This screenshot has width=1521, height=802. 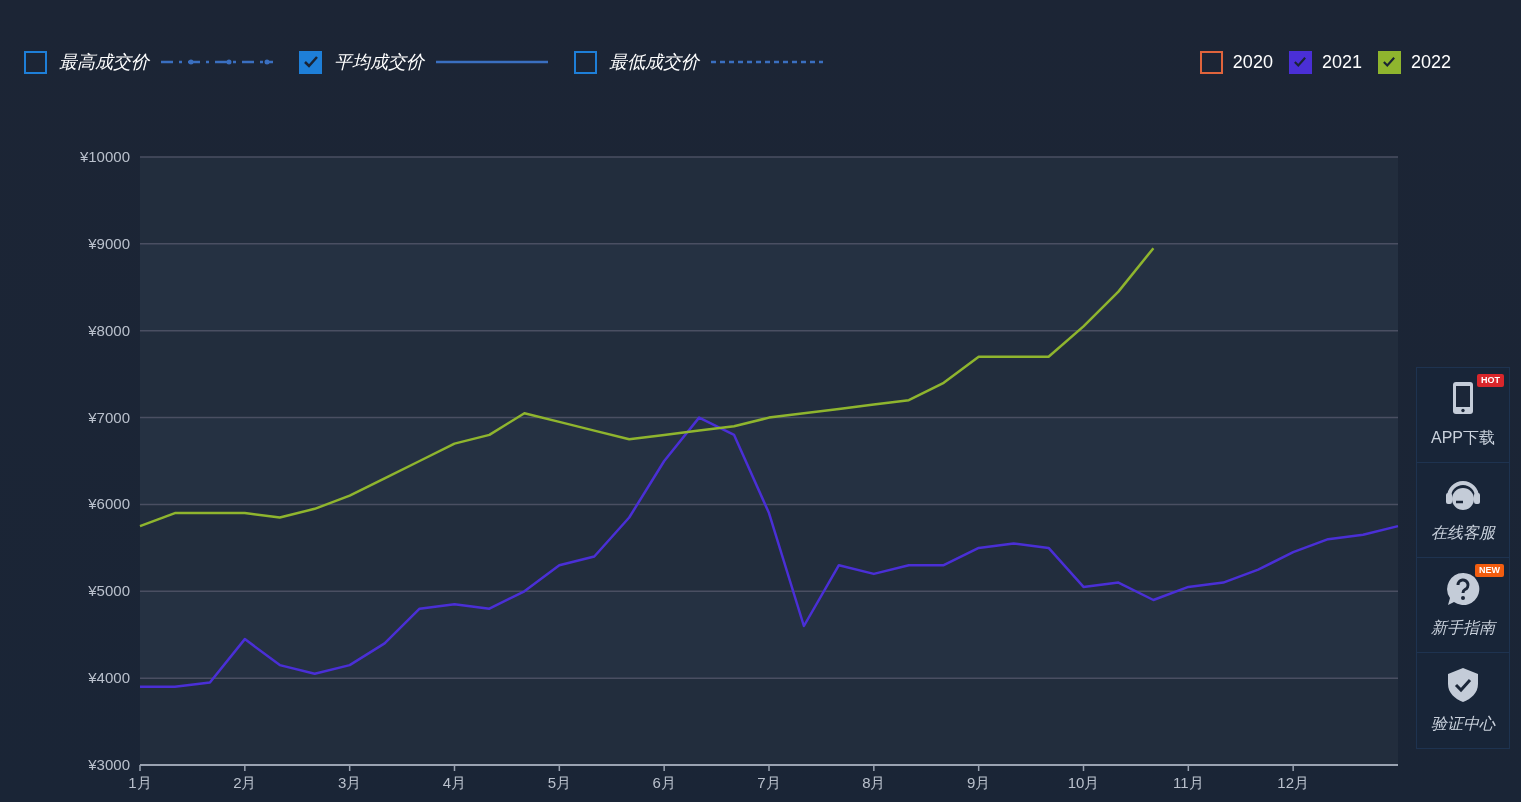 I want to click on side-menu-item: 在线客服, so click(x=1463, y=510).